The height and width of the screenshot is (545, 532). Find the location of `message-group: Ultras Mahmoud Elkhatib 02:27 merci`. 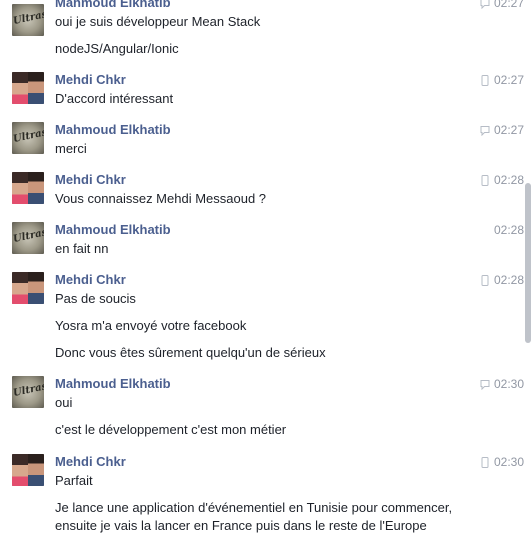

message-group: Ultras Mahmoud Elkhatib 02:27 merci is located at coordinates (262, 142).